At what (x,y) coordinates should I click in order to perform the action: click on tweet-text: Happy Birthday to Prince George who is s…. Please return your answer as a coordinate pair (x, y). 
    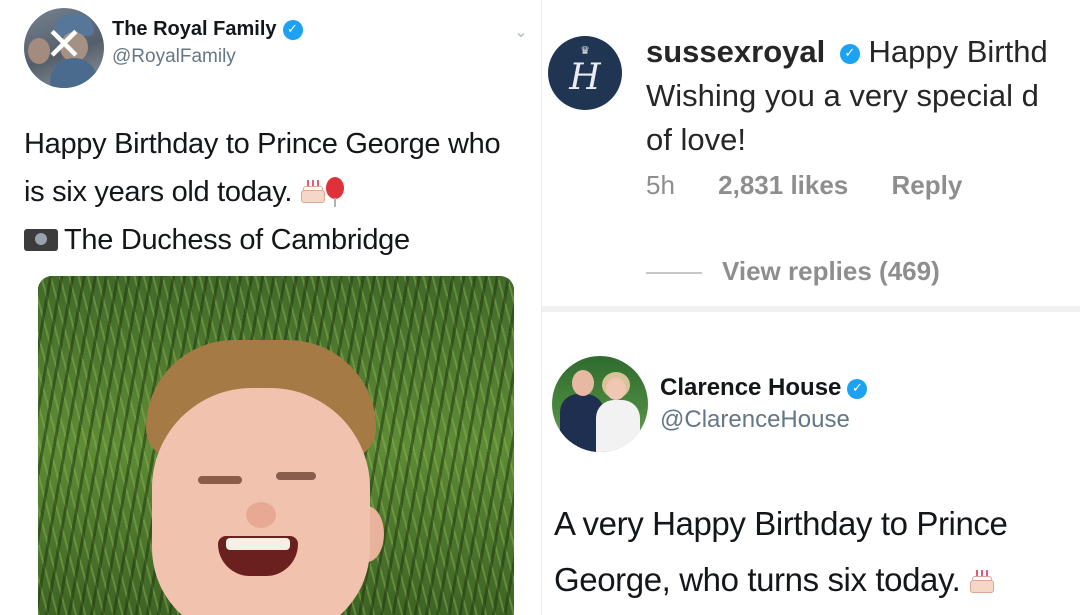
    Looking at the image, I should click on (279, 168).